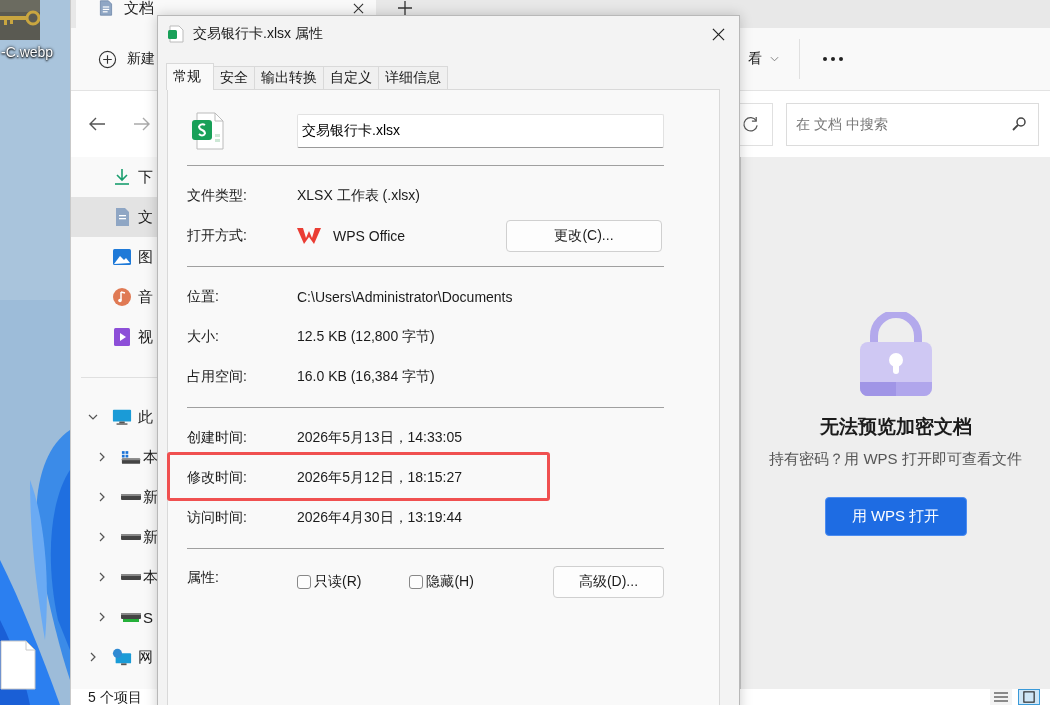 This screenshot has width=1050, height=705. Describe the element at coordinates (203, 297) in the screenshot. I see `property-label: 位置:` at that location.